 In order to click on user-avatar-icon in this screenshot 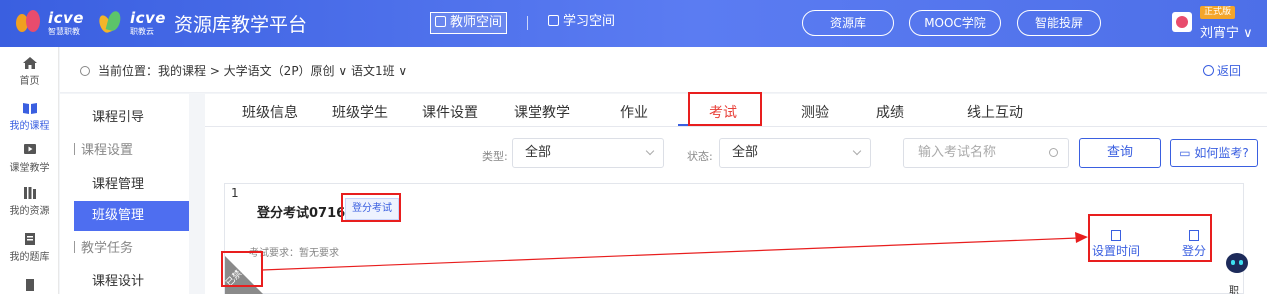, I will do `click(1182, 22)`.